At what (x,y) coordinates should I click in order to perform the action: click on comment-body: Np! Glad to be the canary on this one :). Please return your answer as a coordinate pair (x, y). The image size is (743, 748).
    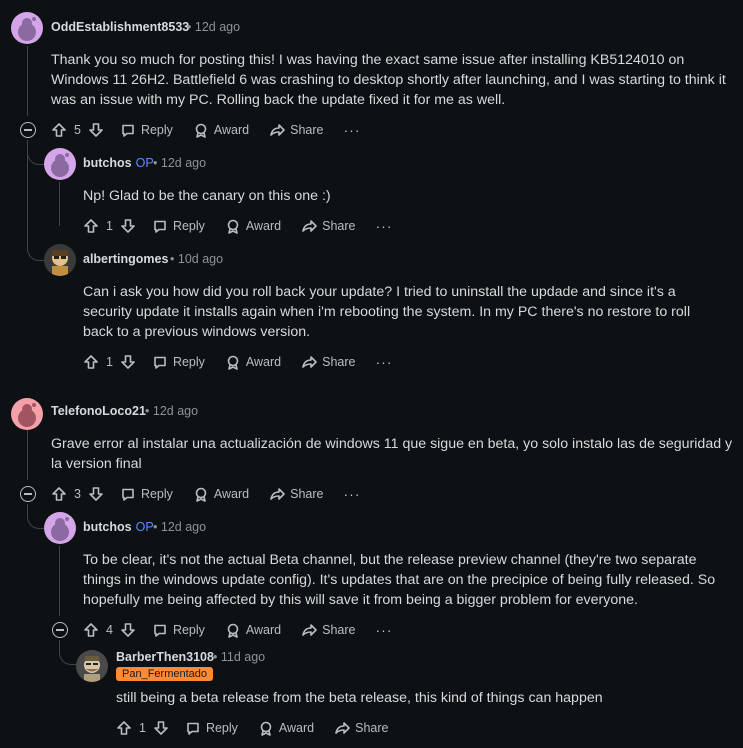
    Looking at the image, I should click on (207, 196).